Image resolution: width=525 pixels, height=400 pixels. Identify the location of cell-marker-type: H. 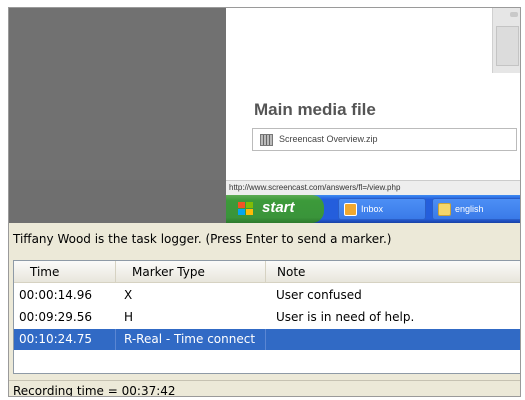
(129, 317).